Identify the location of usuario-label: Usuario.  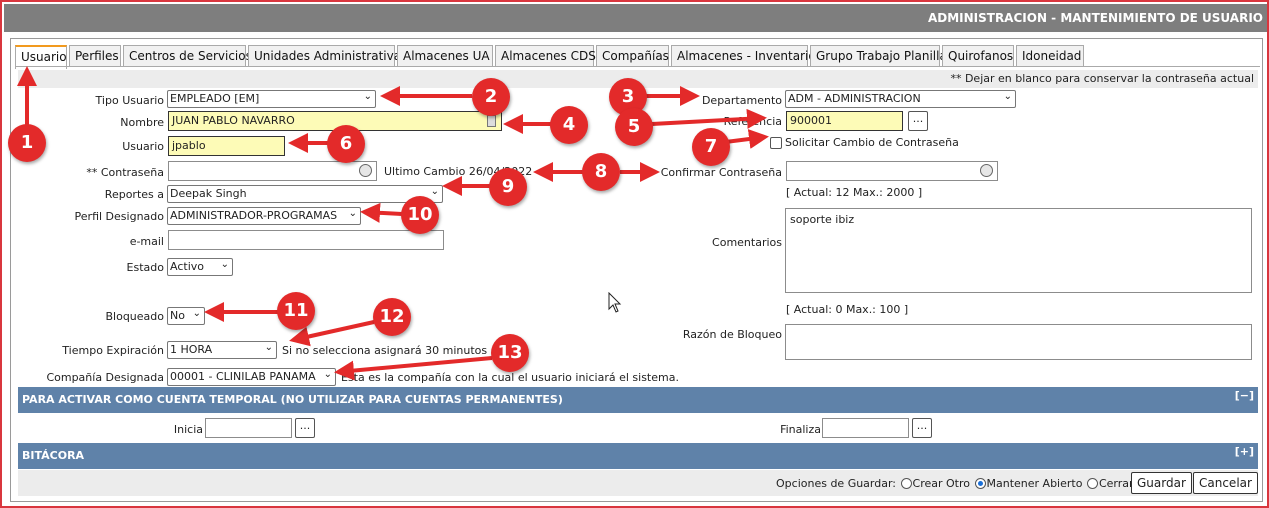
(143, 146).